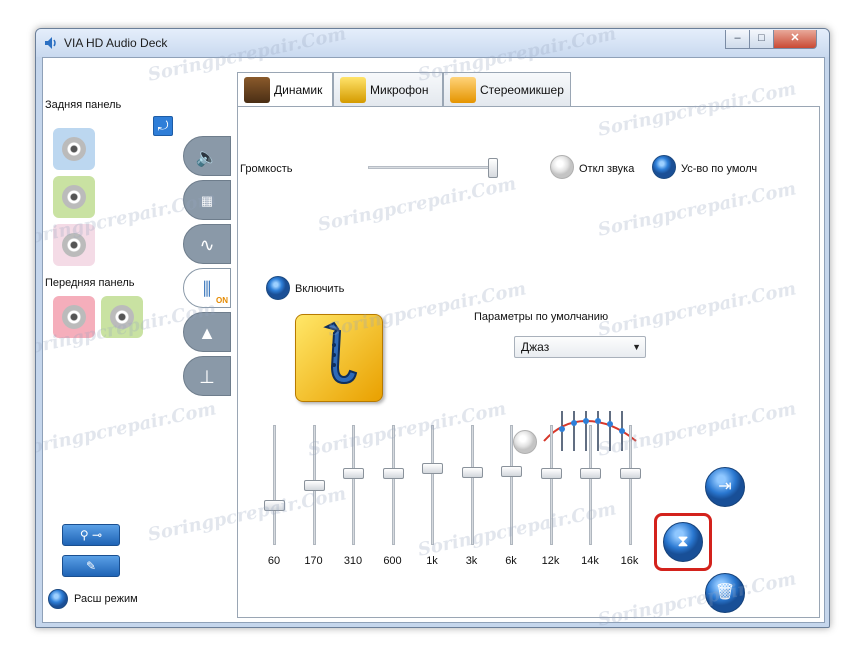 This screenshot has width=863, height=663. I want to click on eq-band: 3k, so click(472, 500).